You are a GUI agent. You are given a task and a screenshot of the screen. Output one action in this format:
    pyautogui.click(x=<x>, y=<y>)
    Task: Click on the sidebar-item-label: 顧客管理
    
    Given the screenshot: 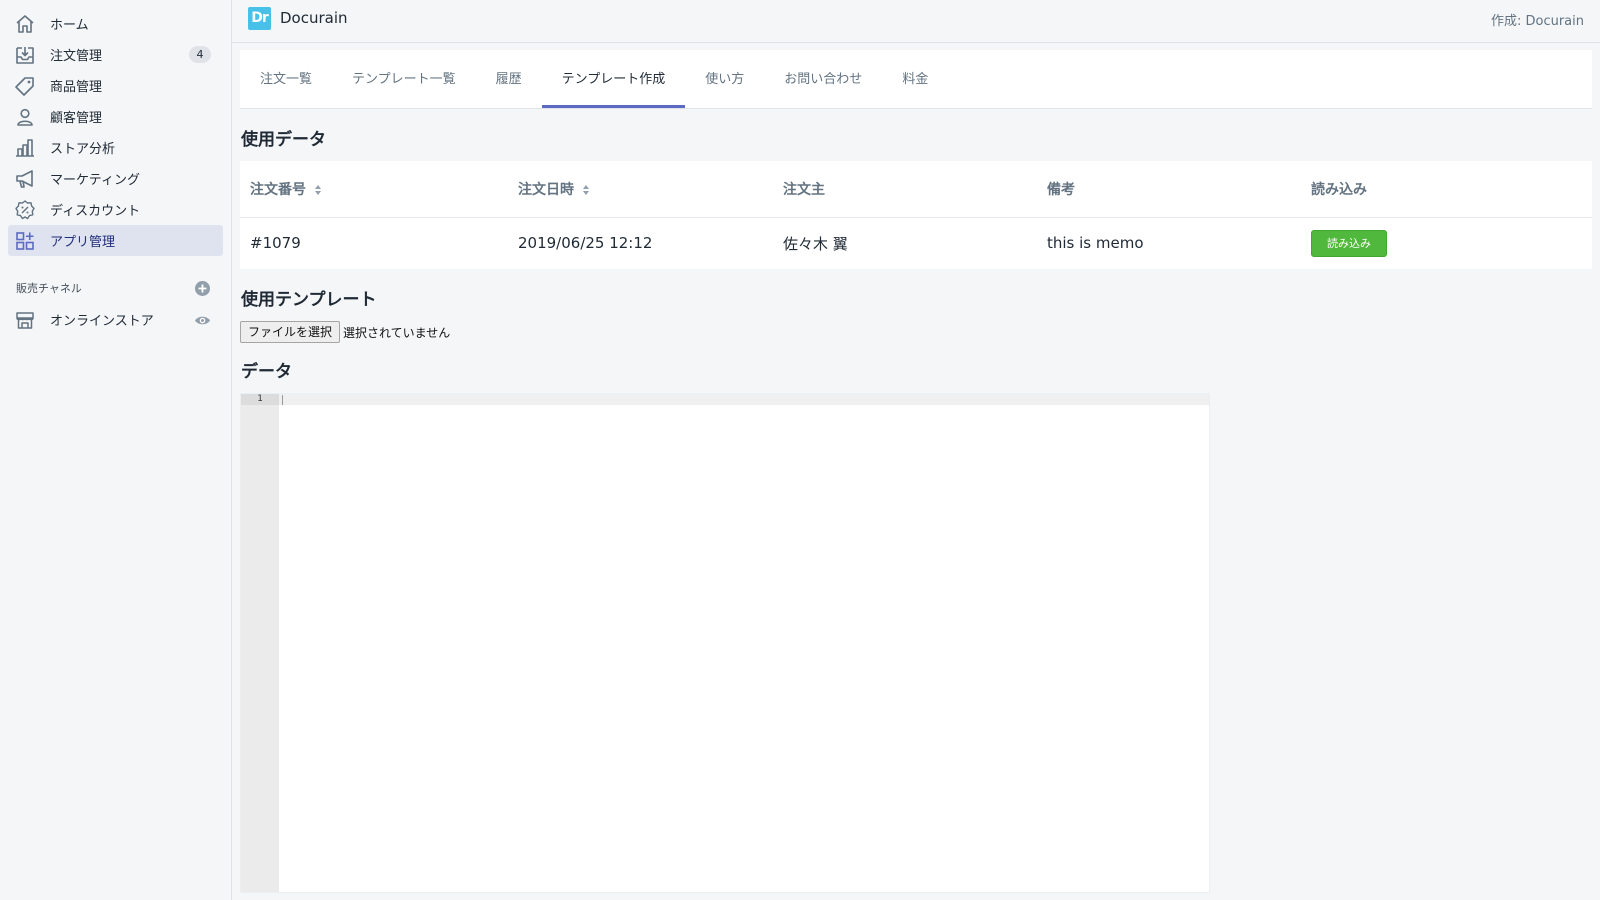 What is the action you would take?
    pyautogui.click(x=76, y=118)
    